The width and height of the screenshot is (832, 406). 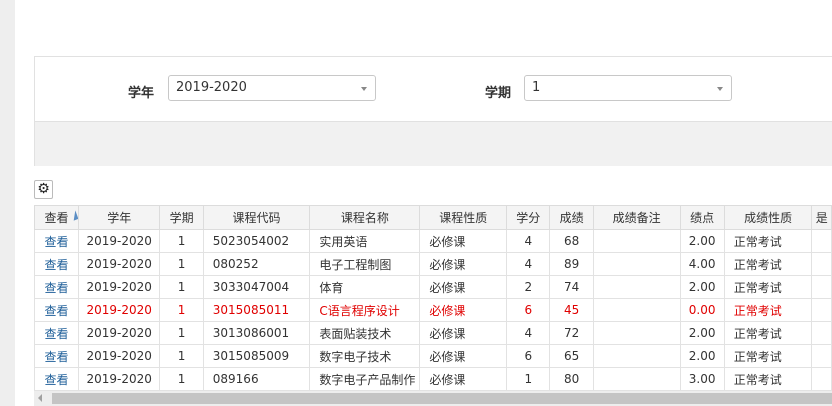 I want to click on column-settings-button: ⚙, so click(x=43, y=189).